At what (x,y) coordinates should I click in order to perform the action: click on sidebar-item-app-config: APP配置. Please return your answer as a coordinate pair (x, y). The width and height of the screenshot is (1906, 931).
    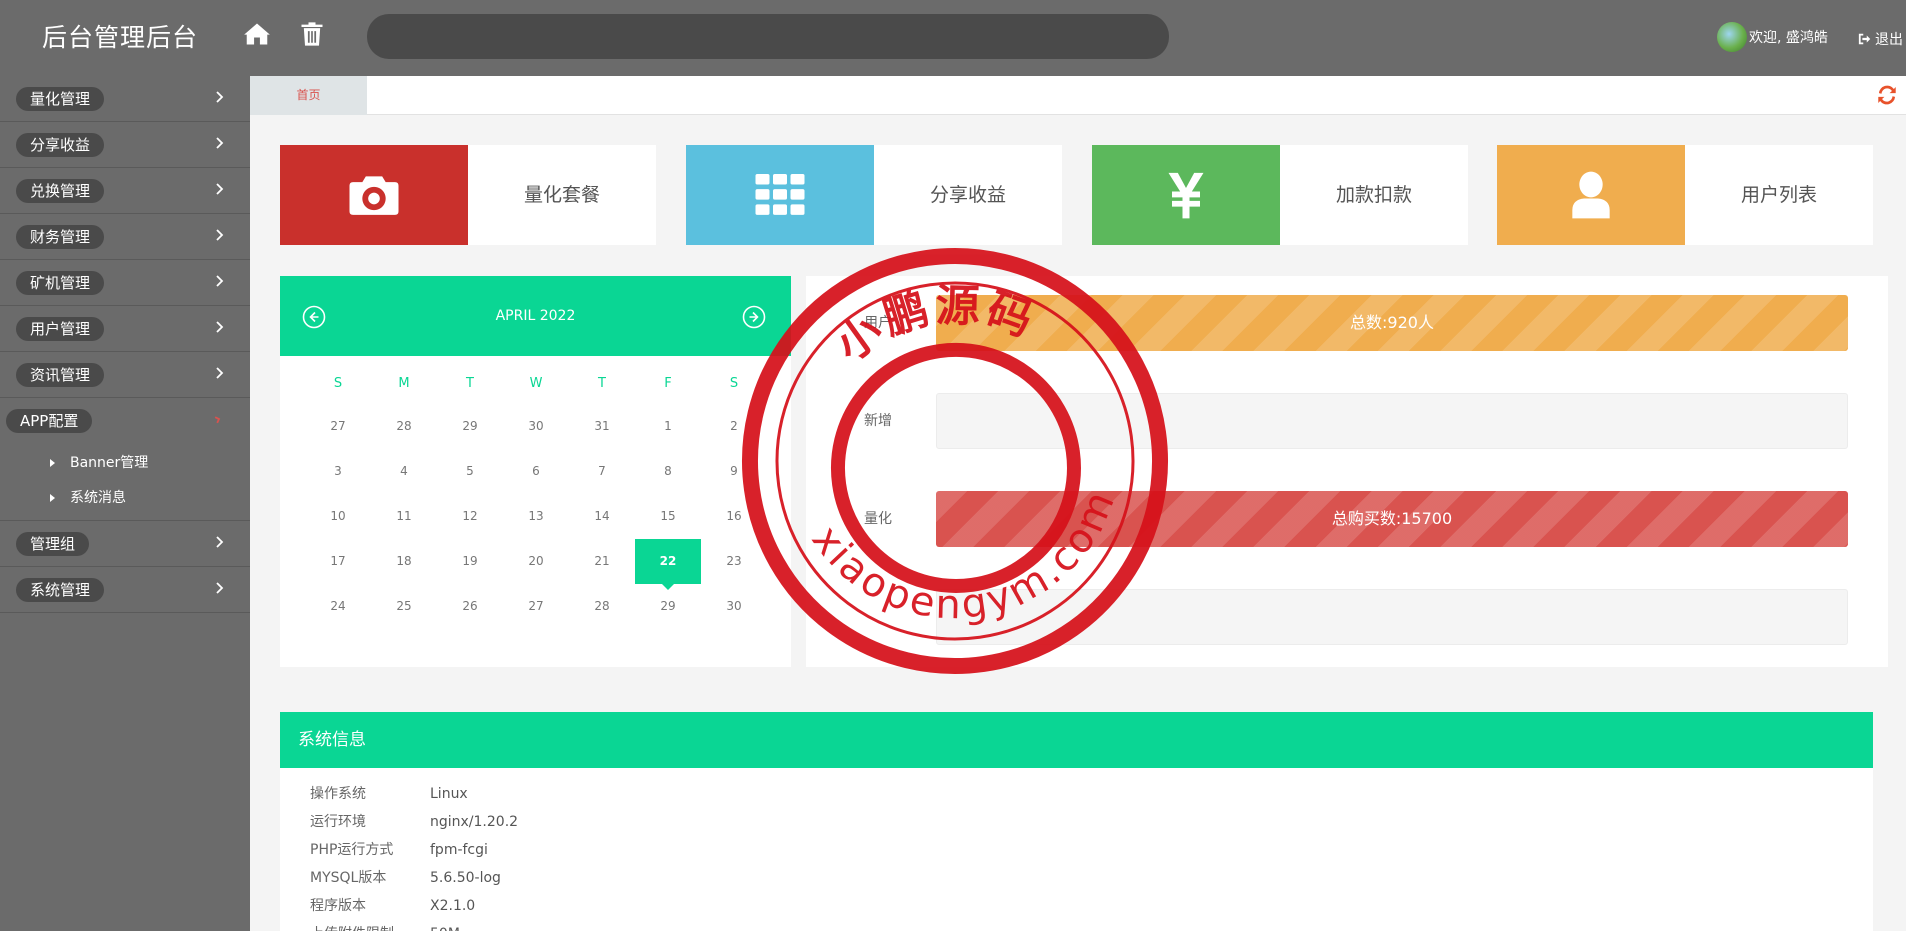
    Looking at the image, I should click on (125, 421).